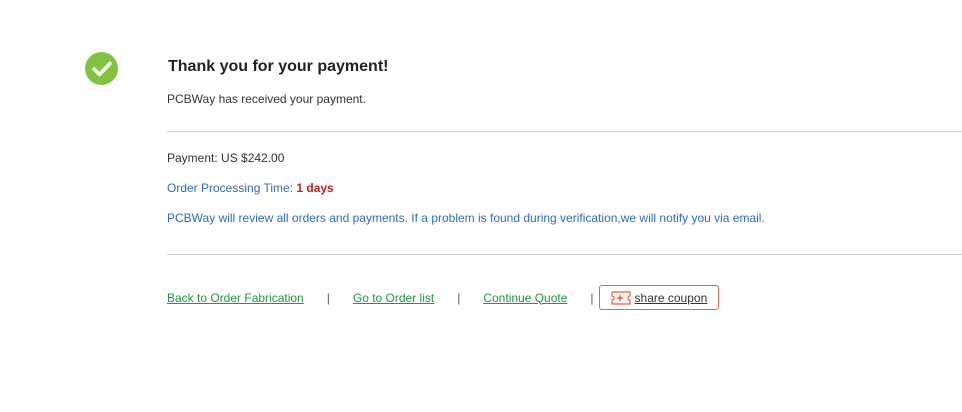 The height and width of the screenshot is (412, 962). I want to click on continue-quote-link: Continue Quote, so click(525, 298).